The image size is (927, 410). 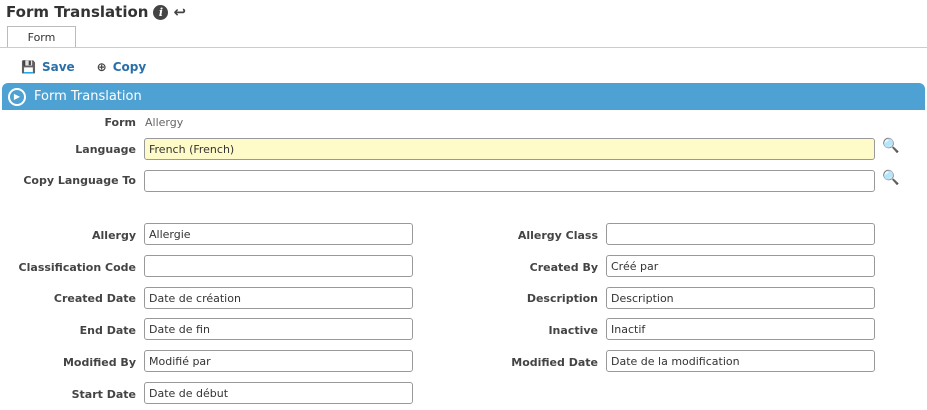 I want to click on created-date-label: Created Date, so click(x=94, y=298).